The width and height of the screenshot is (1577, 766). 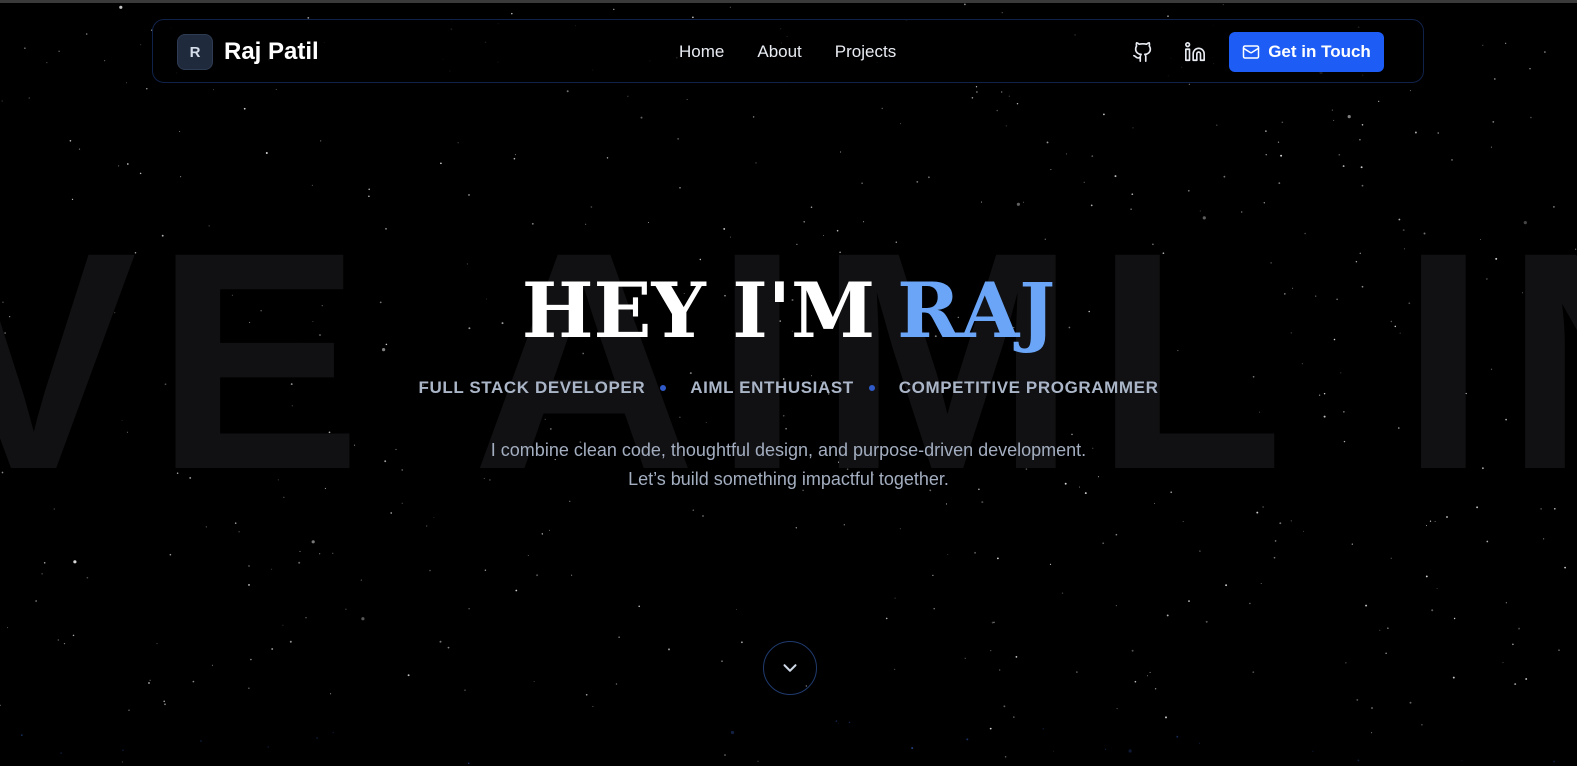 I want to click on github-icon, so click(x=1142, y=52).